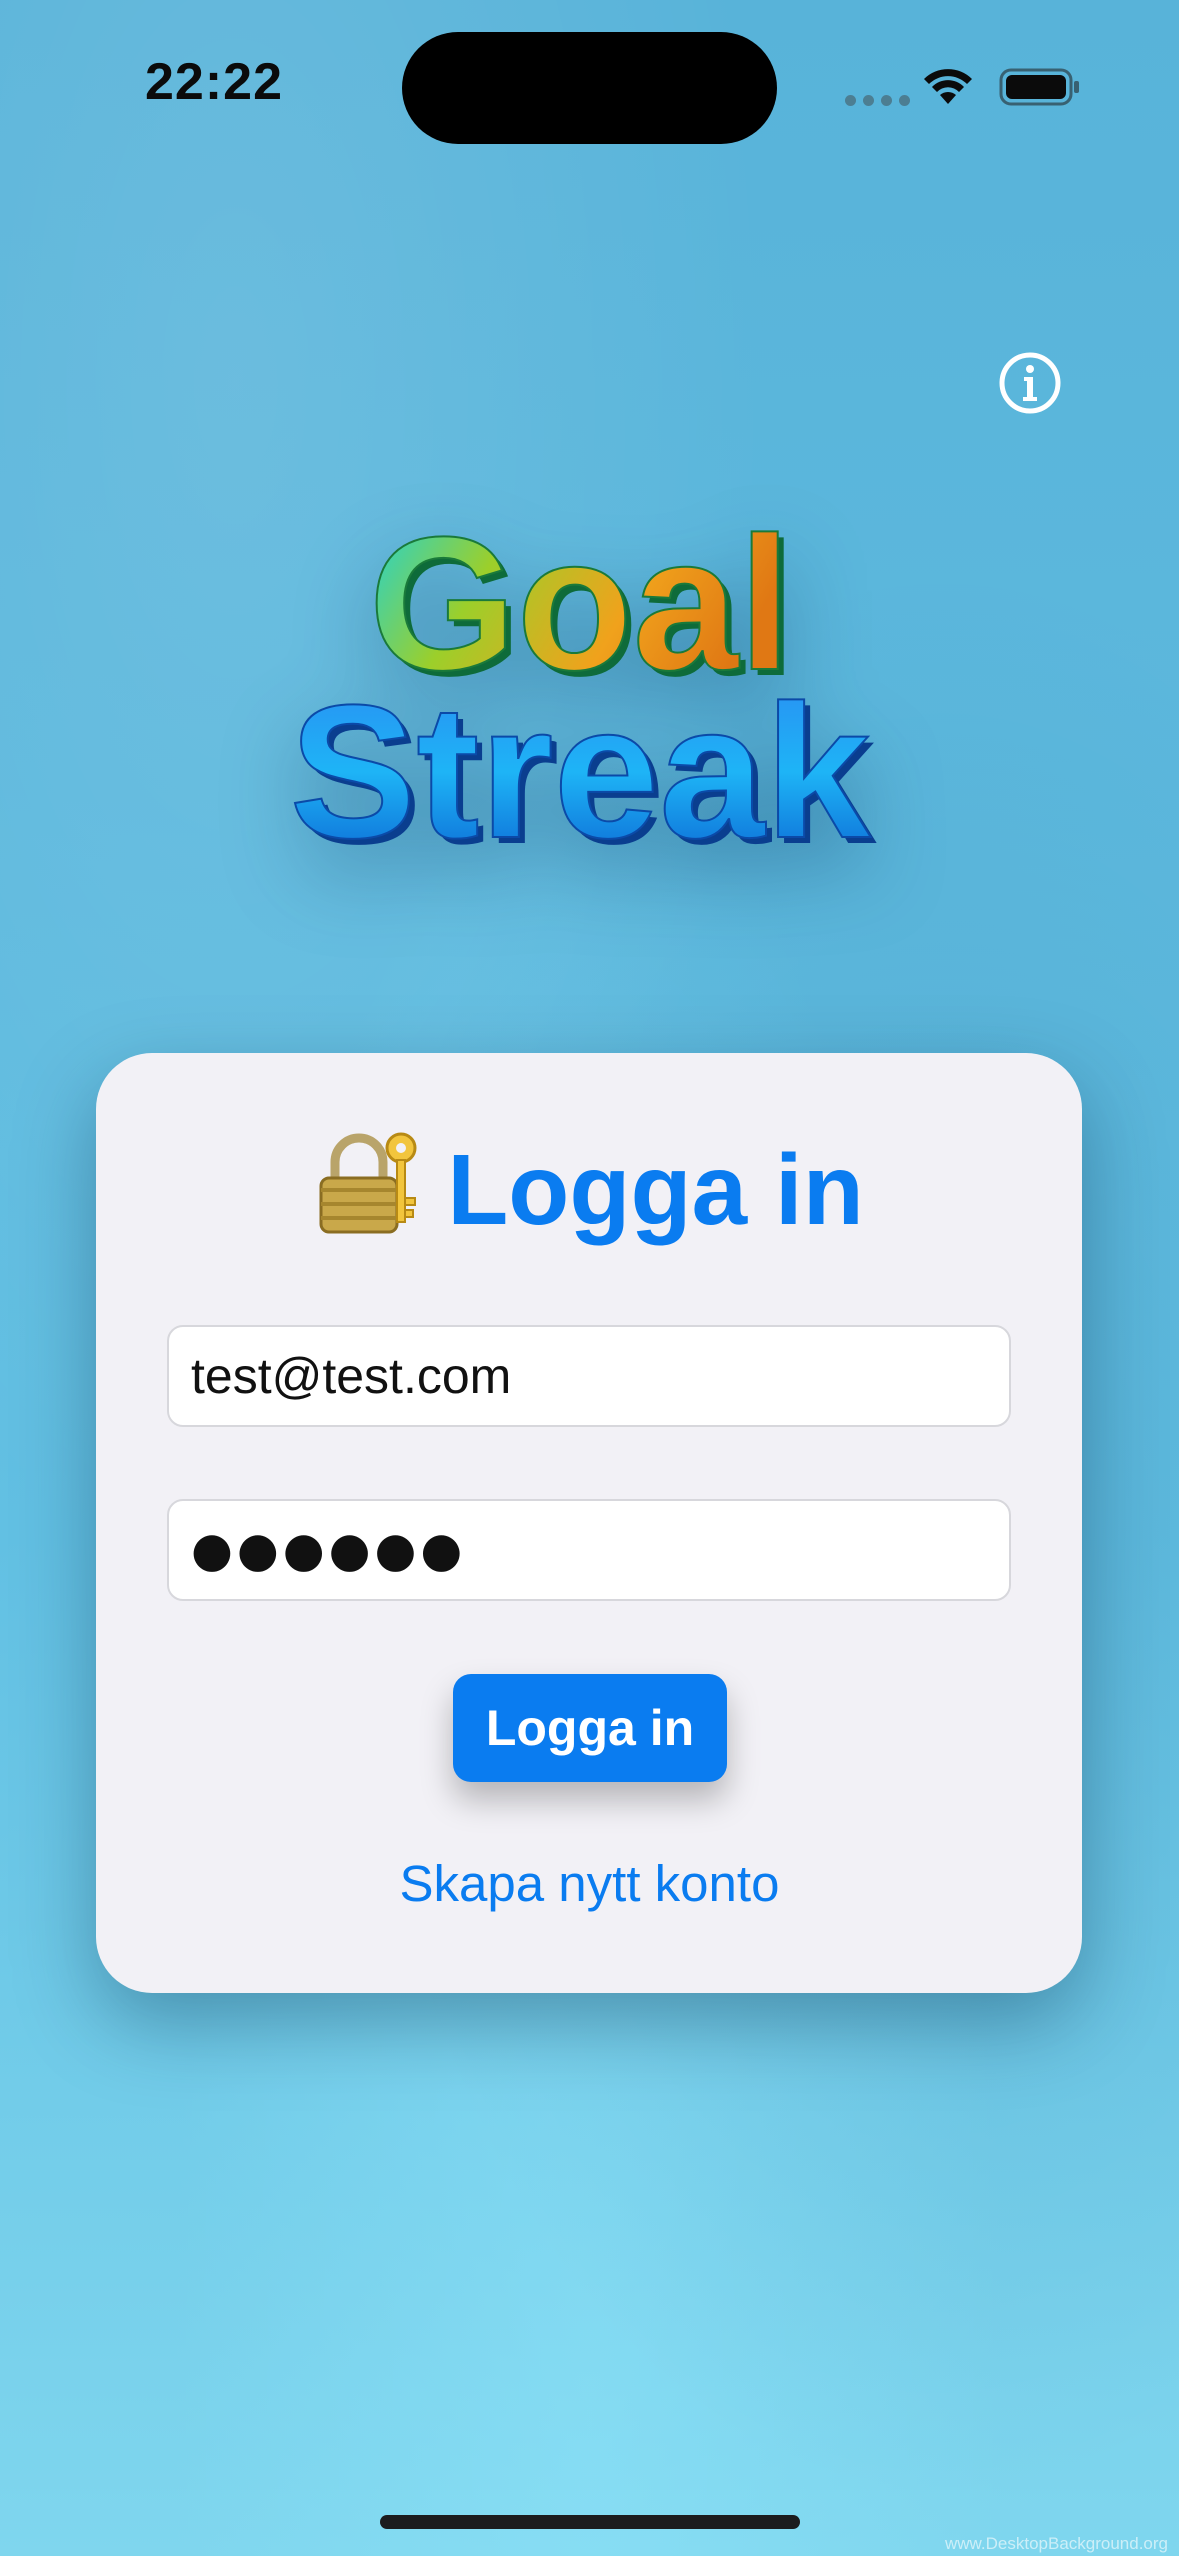 Image resolution: width=1179 pixels, height=2556 pixels. I want to click on wifi-icon, so click(948, 86).